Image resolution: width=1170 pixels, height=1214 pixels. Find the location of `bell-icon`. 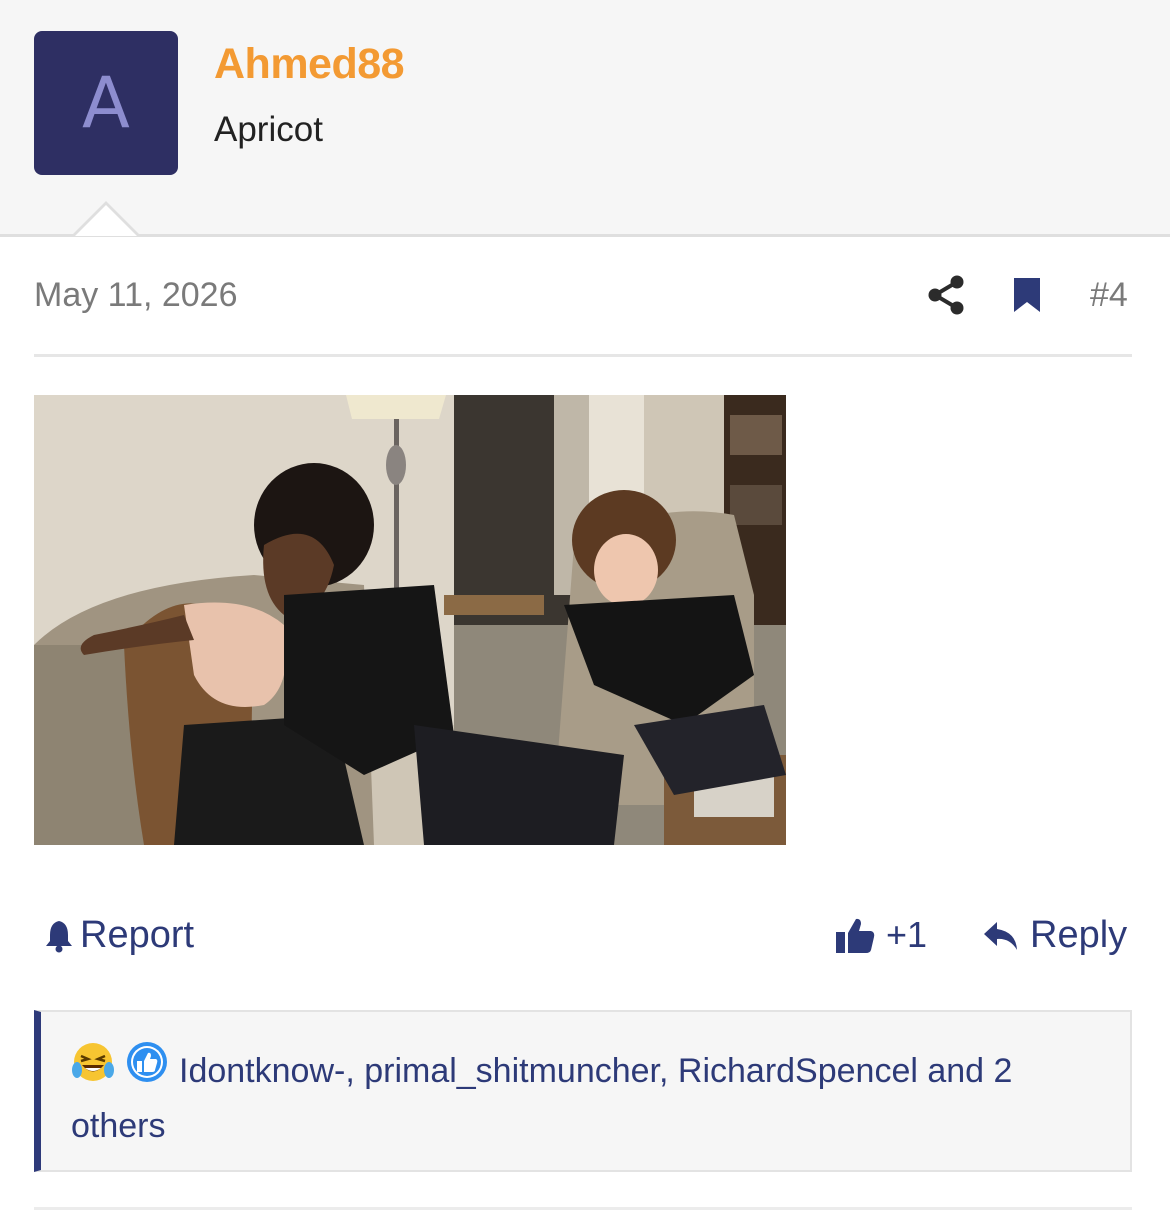

bell-icon is located at coordinates (59, 936).